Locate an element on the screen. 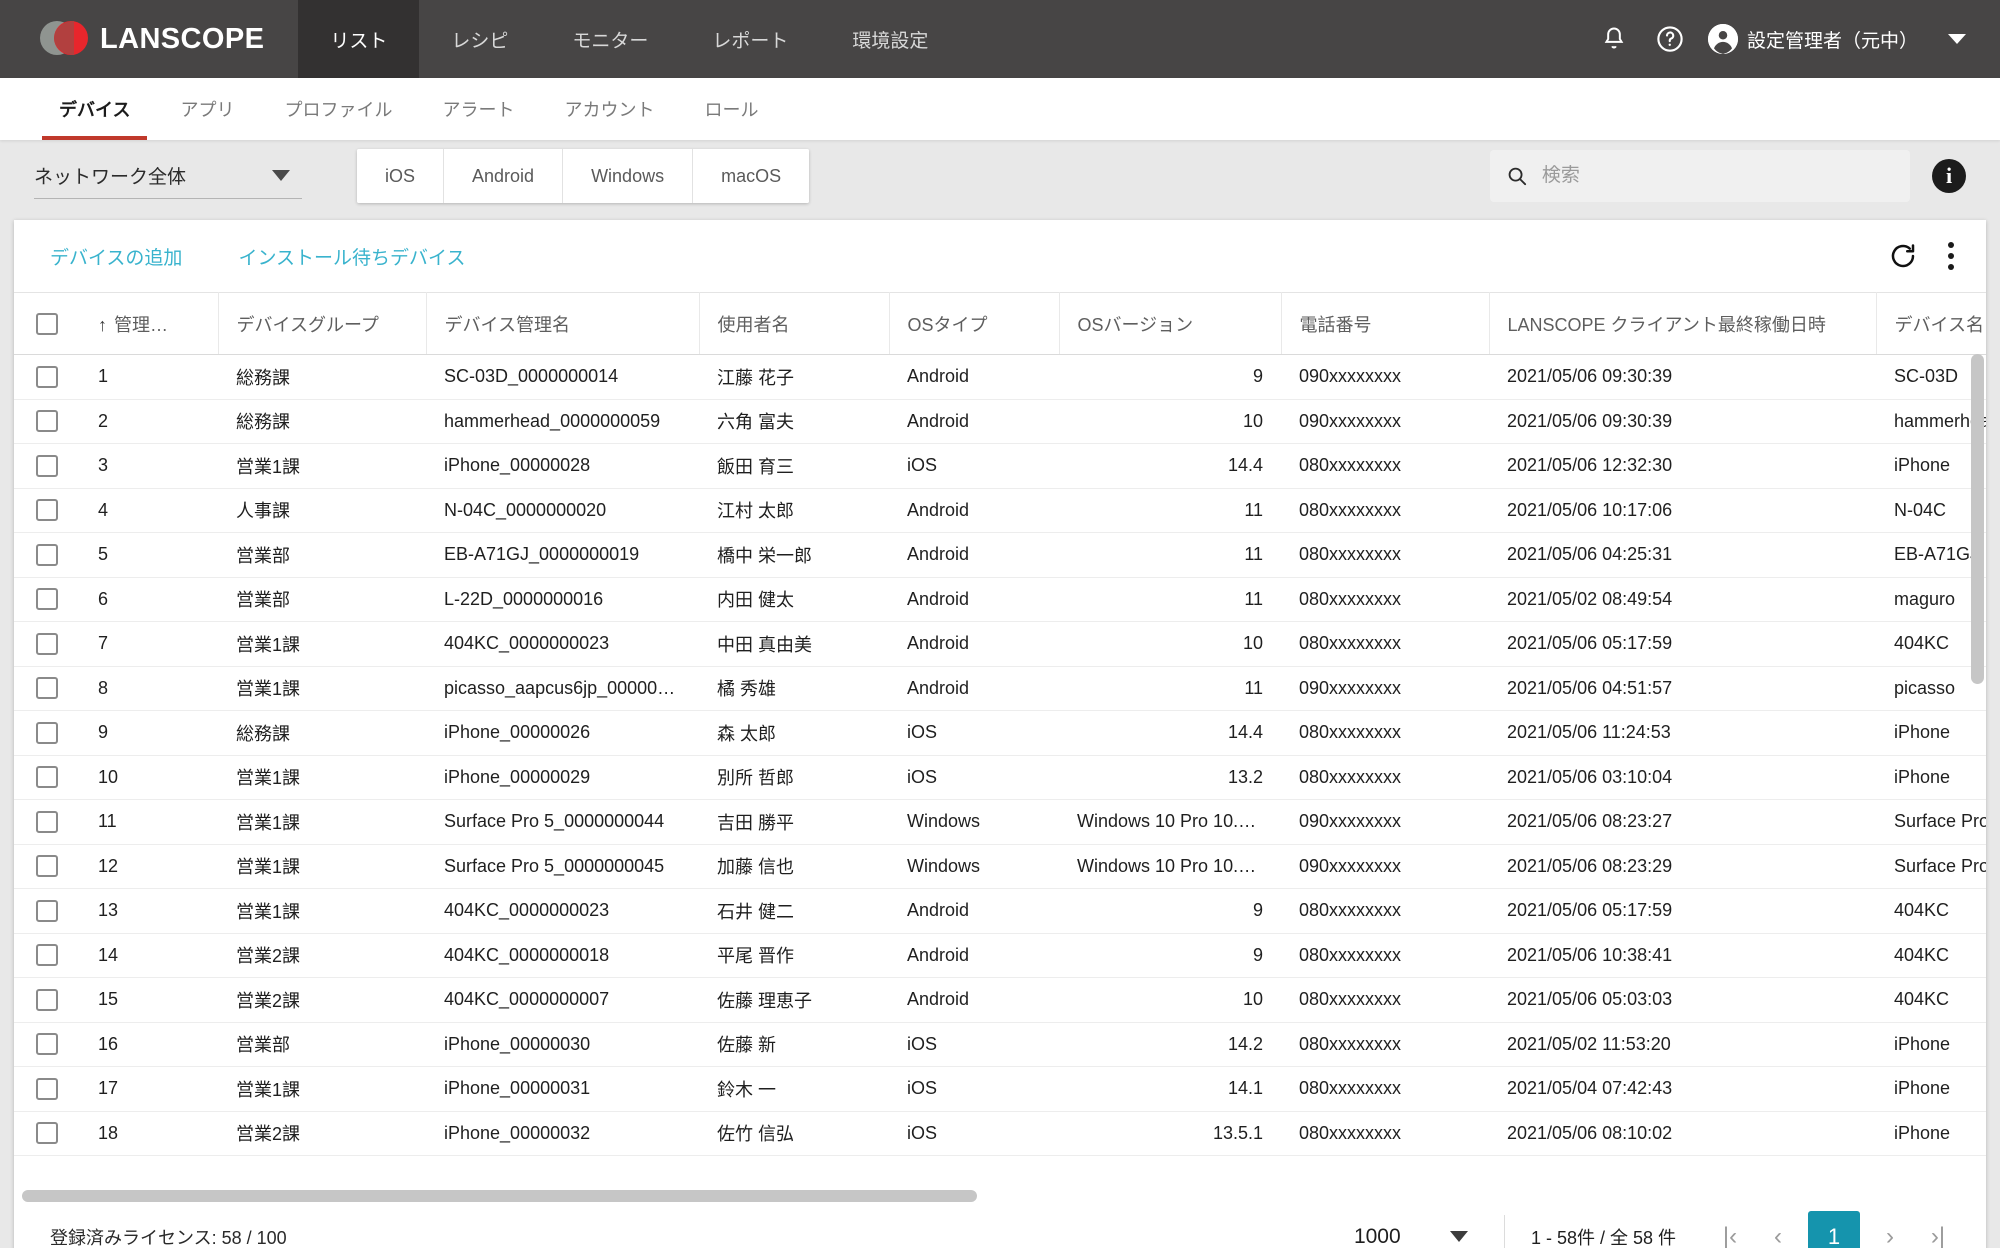 This screenshot has height=1248, width=2000. column-header-phone-number: 電話番号 is located at coordinates (1385, 323).